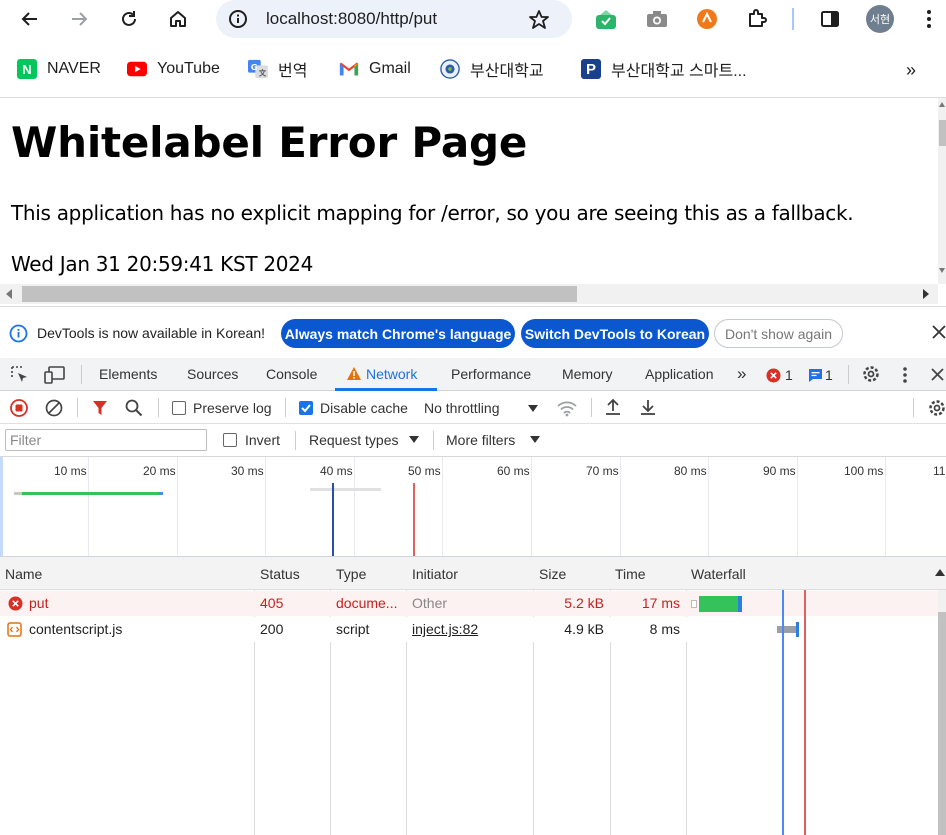  What do you see at coordinates (871, 374) in the screenshot?
I see `devtools-settings-icon` at bounding box center [871, 374].